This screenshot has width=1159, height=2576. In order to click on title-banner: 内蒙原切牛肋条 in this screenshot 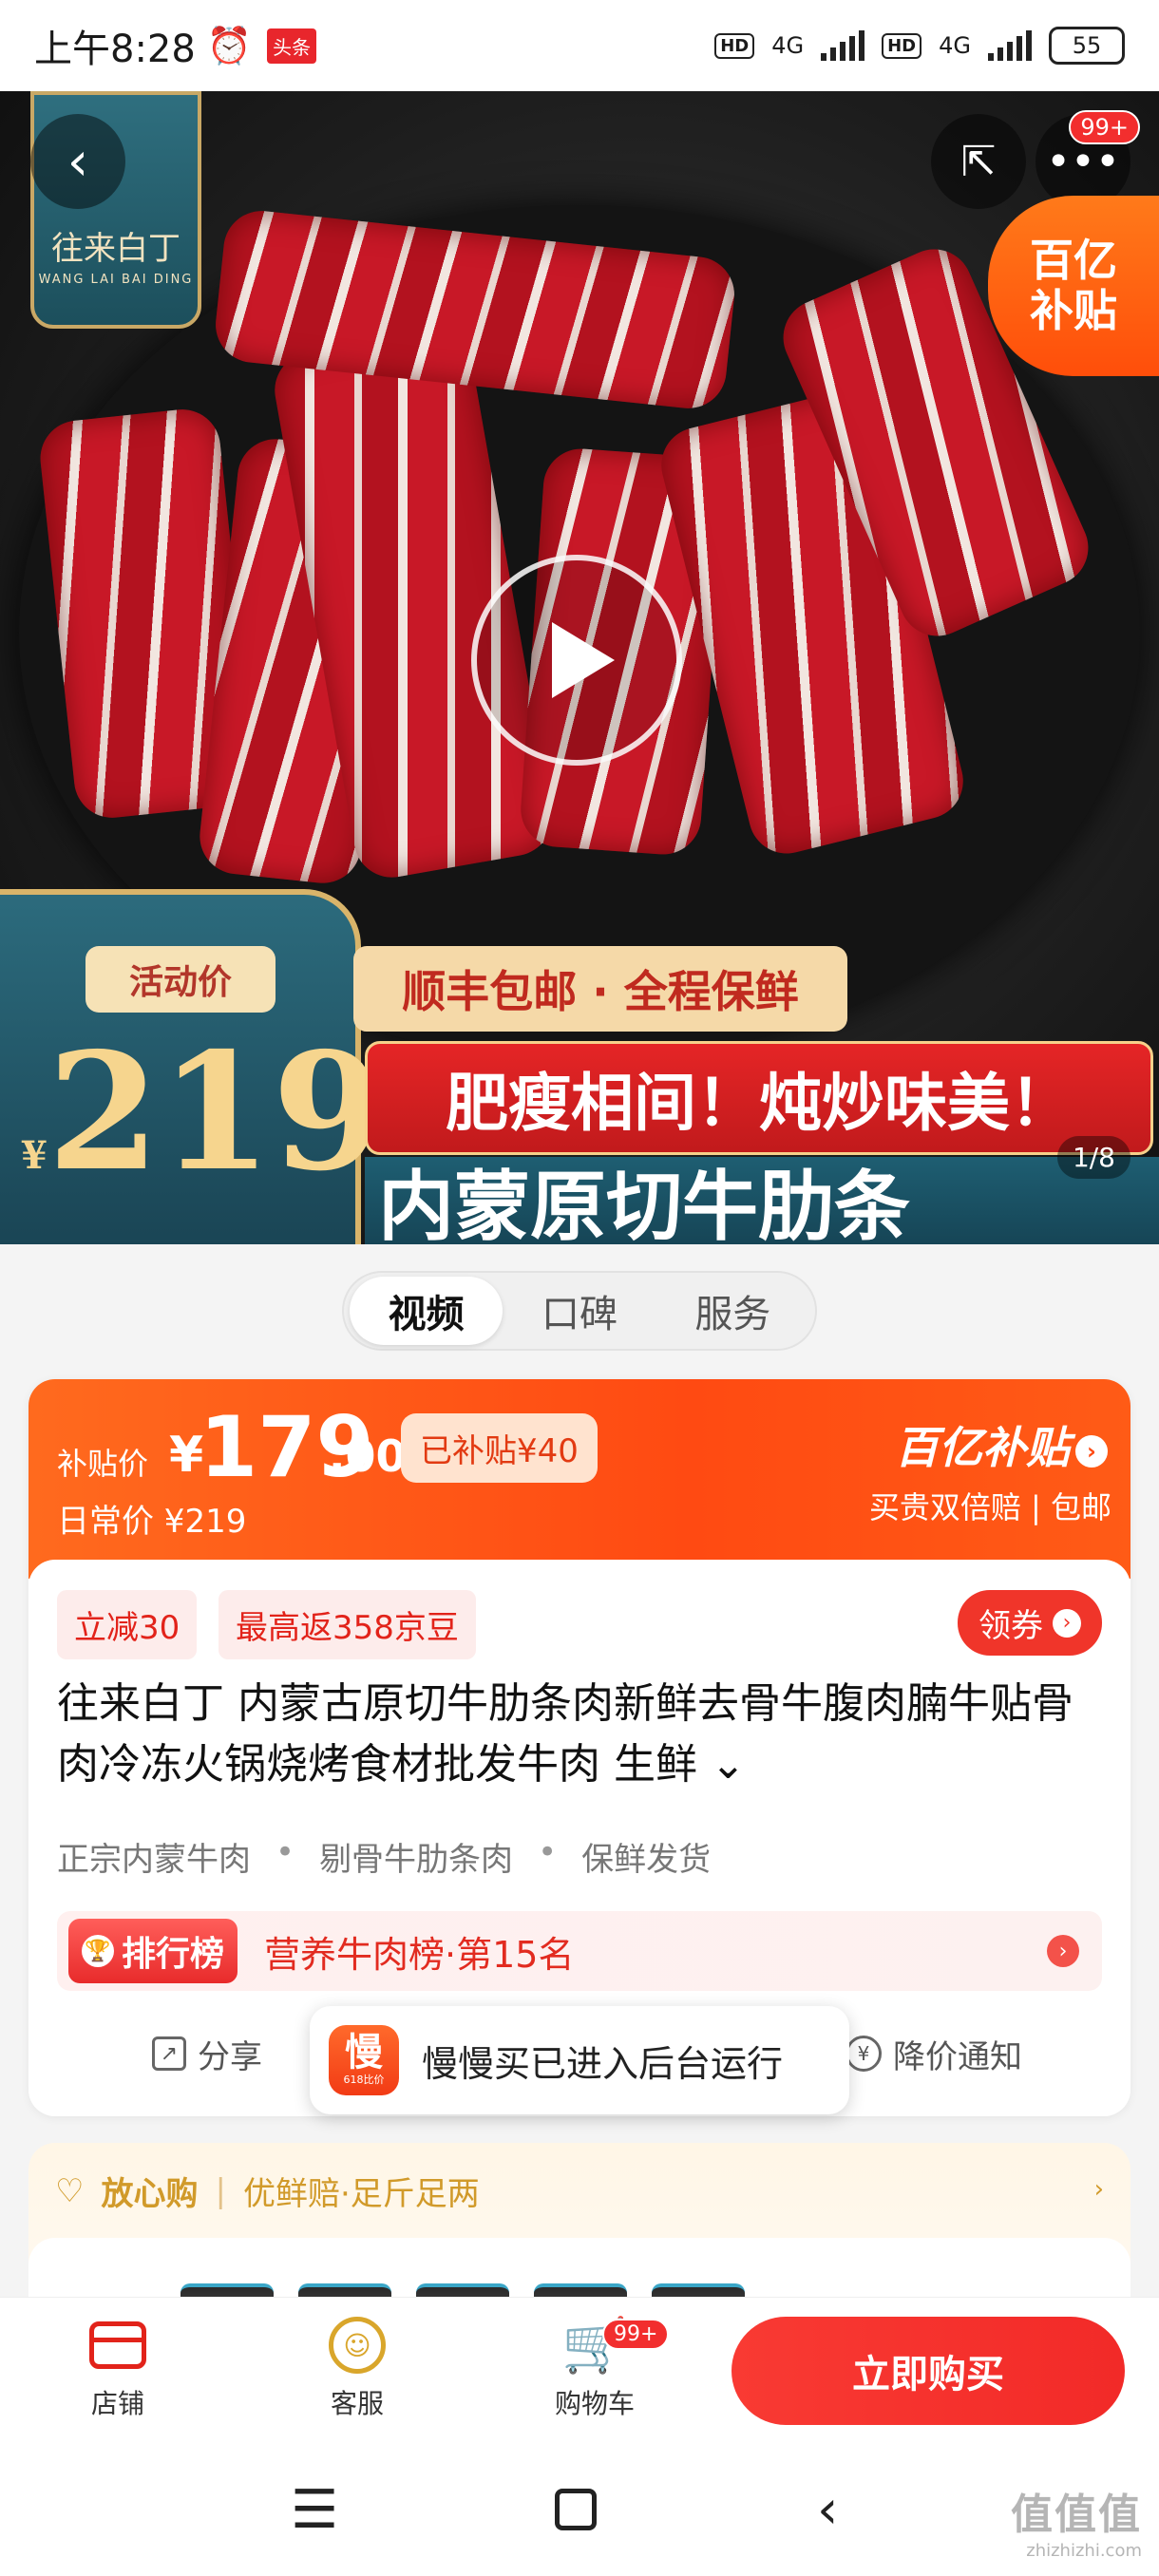, I will do `click(762, 1200)`.